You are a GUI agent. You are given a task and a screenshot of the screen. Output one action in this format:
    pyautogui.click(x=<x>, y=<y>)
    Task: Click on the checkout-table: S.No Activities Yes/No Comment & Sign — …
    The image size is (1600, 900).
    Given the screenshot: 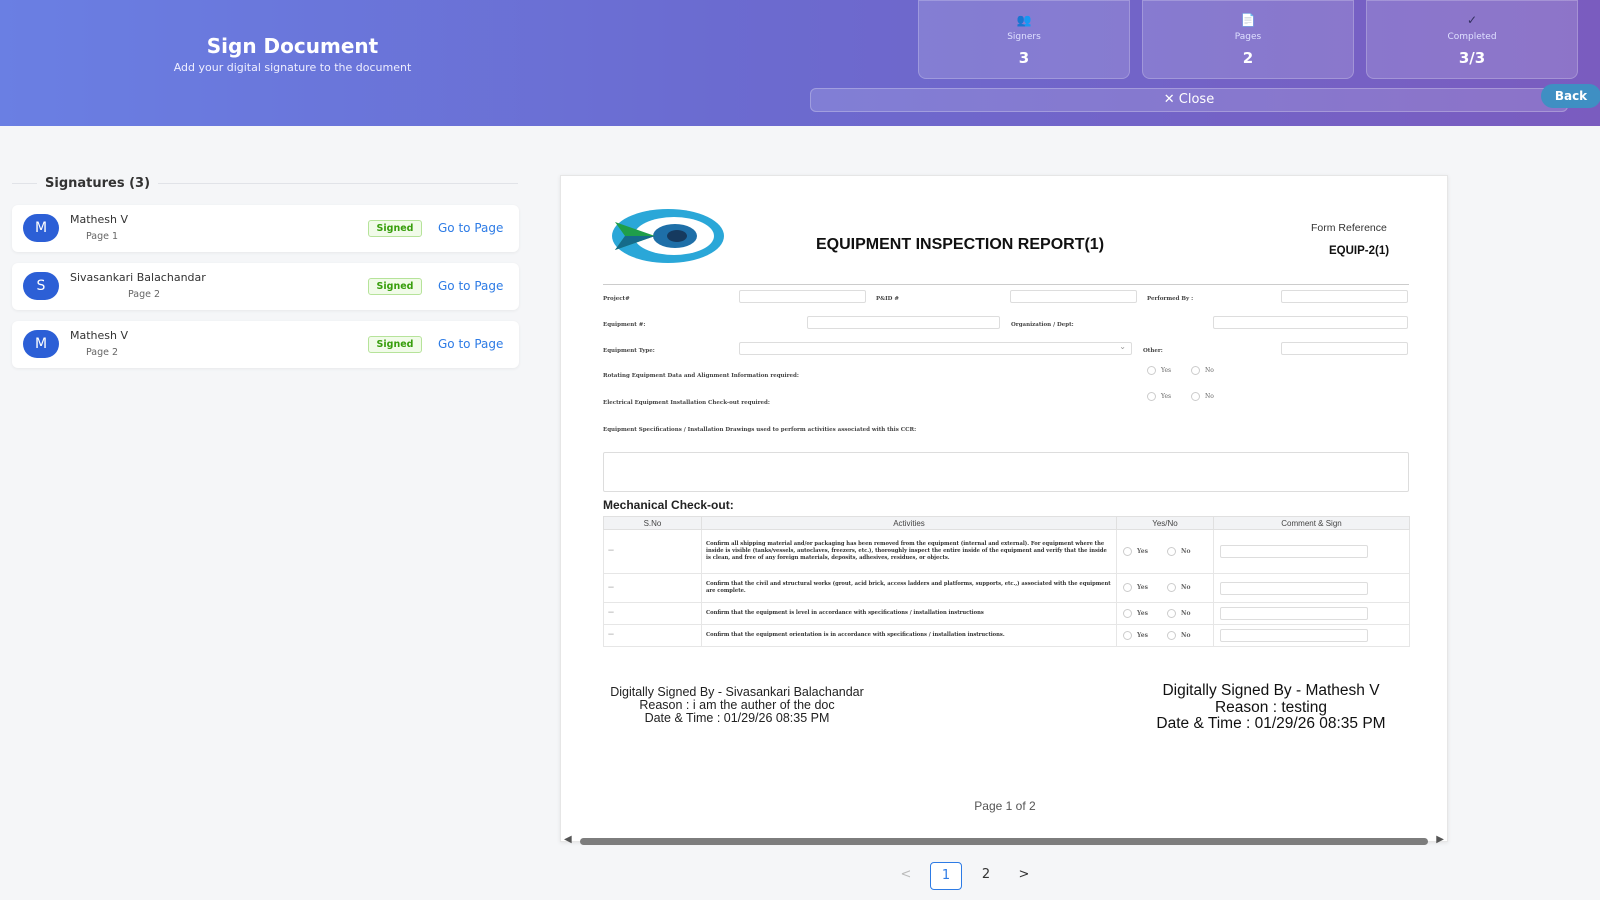 What is the action you would take?
    pyautogui.click(x=1006, y=581)
    